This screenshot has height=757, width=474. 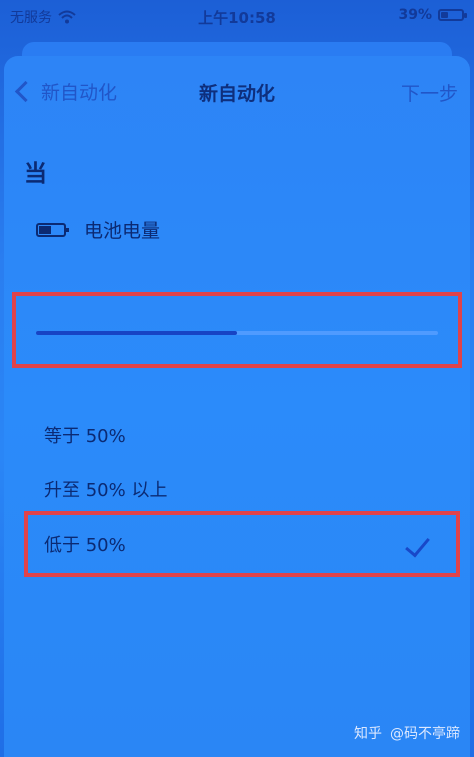 I want to click on trigger-row: 电池电量, so click(x=98, y=229).